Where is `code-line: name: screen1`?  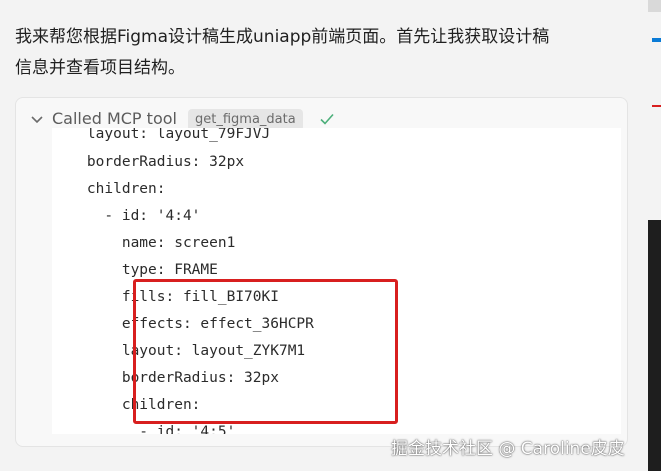
code-line: name: screen1 is located at coordinates (144, 243).